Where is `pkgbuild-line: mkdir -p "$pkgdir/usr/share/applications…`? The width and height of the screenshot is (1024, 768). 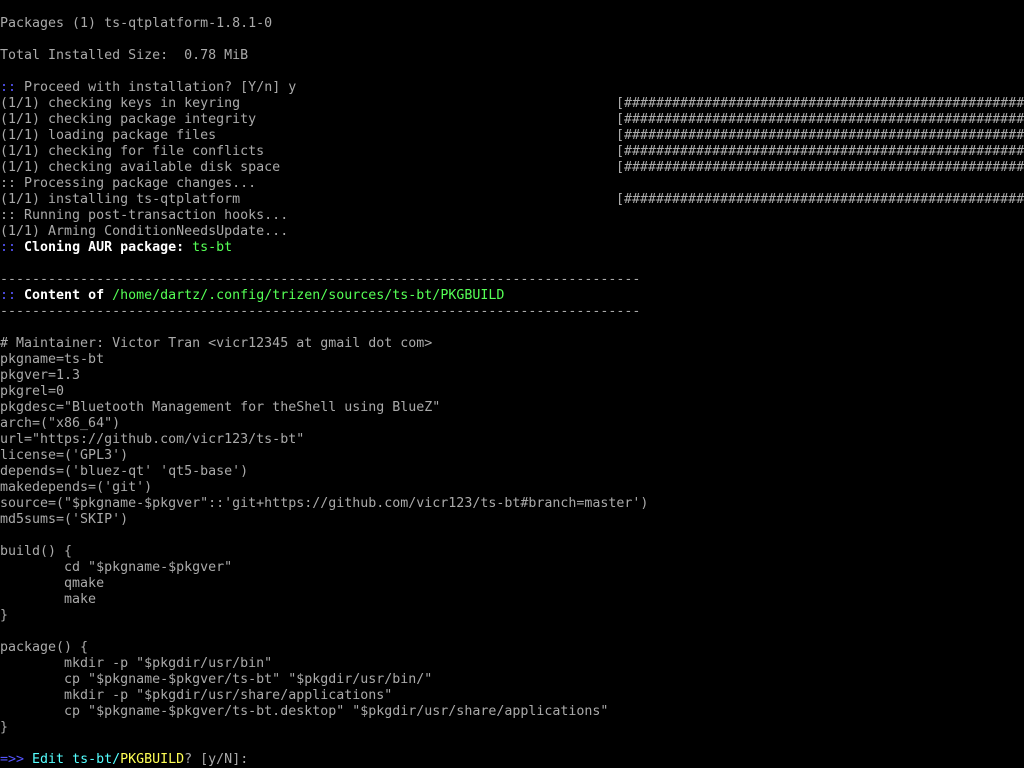
pkgbuild-line: mkdir -p "$pkgdir/usr/share/applications… is located at coordinates (196, 695).